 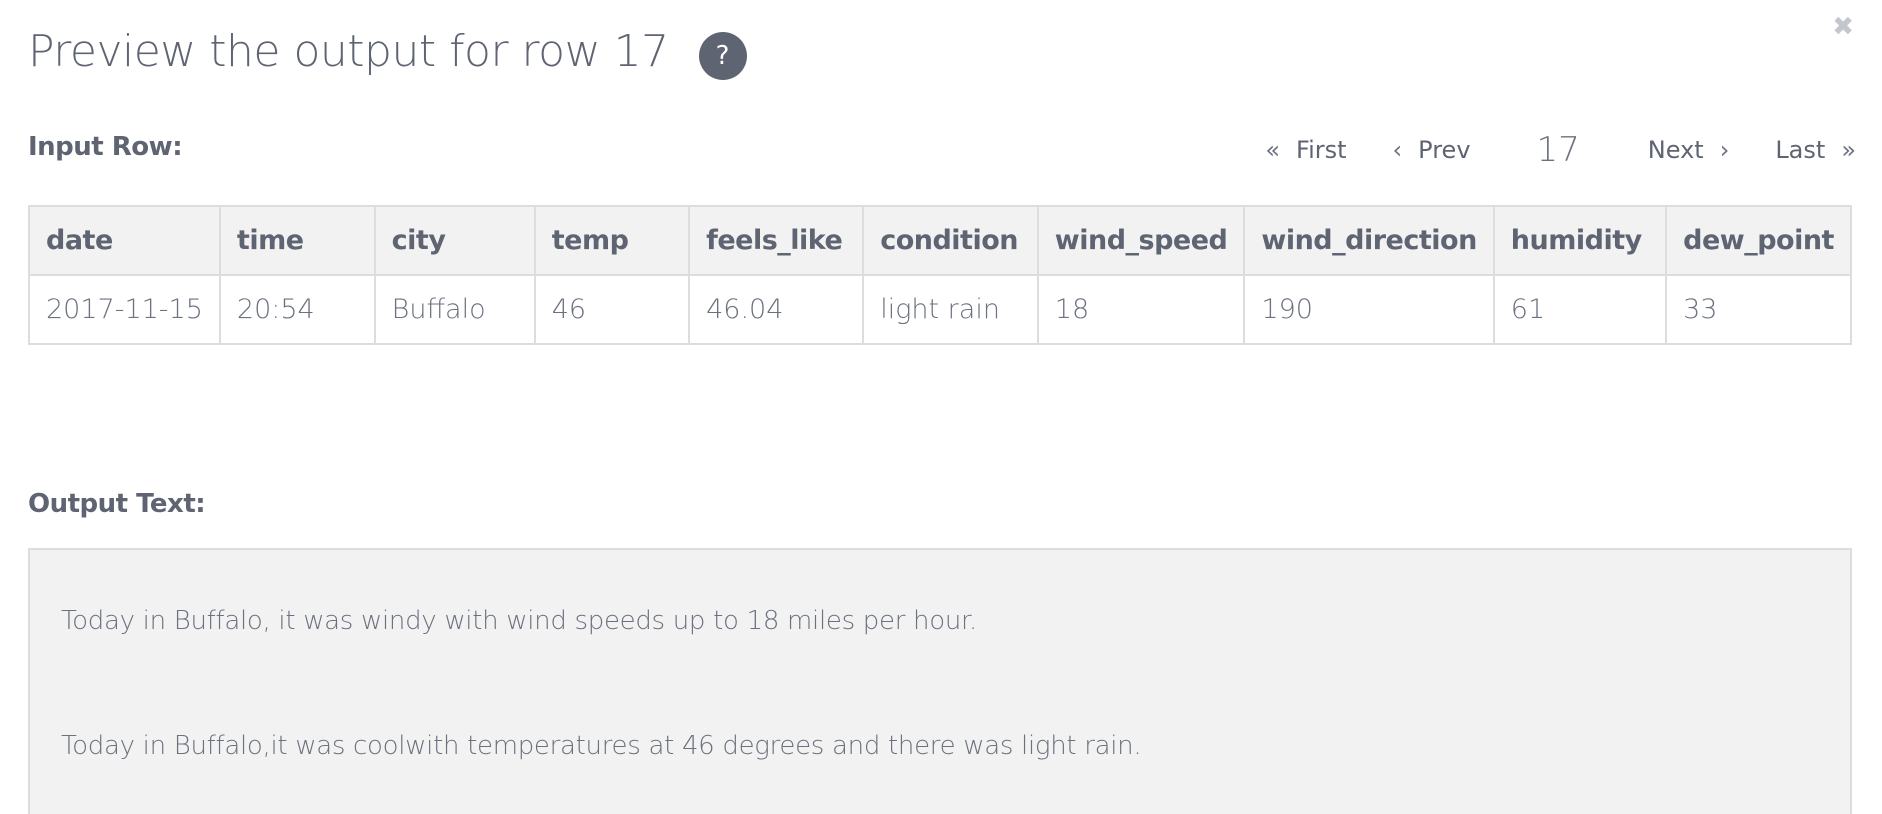 I want to click on column-header: temp, so click(x=612, y=240).